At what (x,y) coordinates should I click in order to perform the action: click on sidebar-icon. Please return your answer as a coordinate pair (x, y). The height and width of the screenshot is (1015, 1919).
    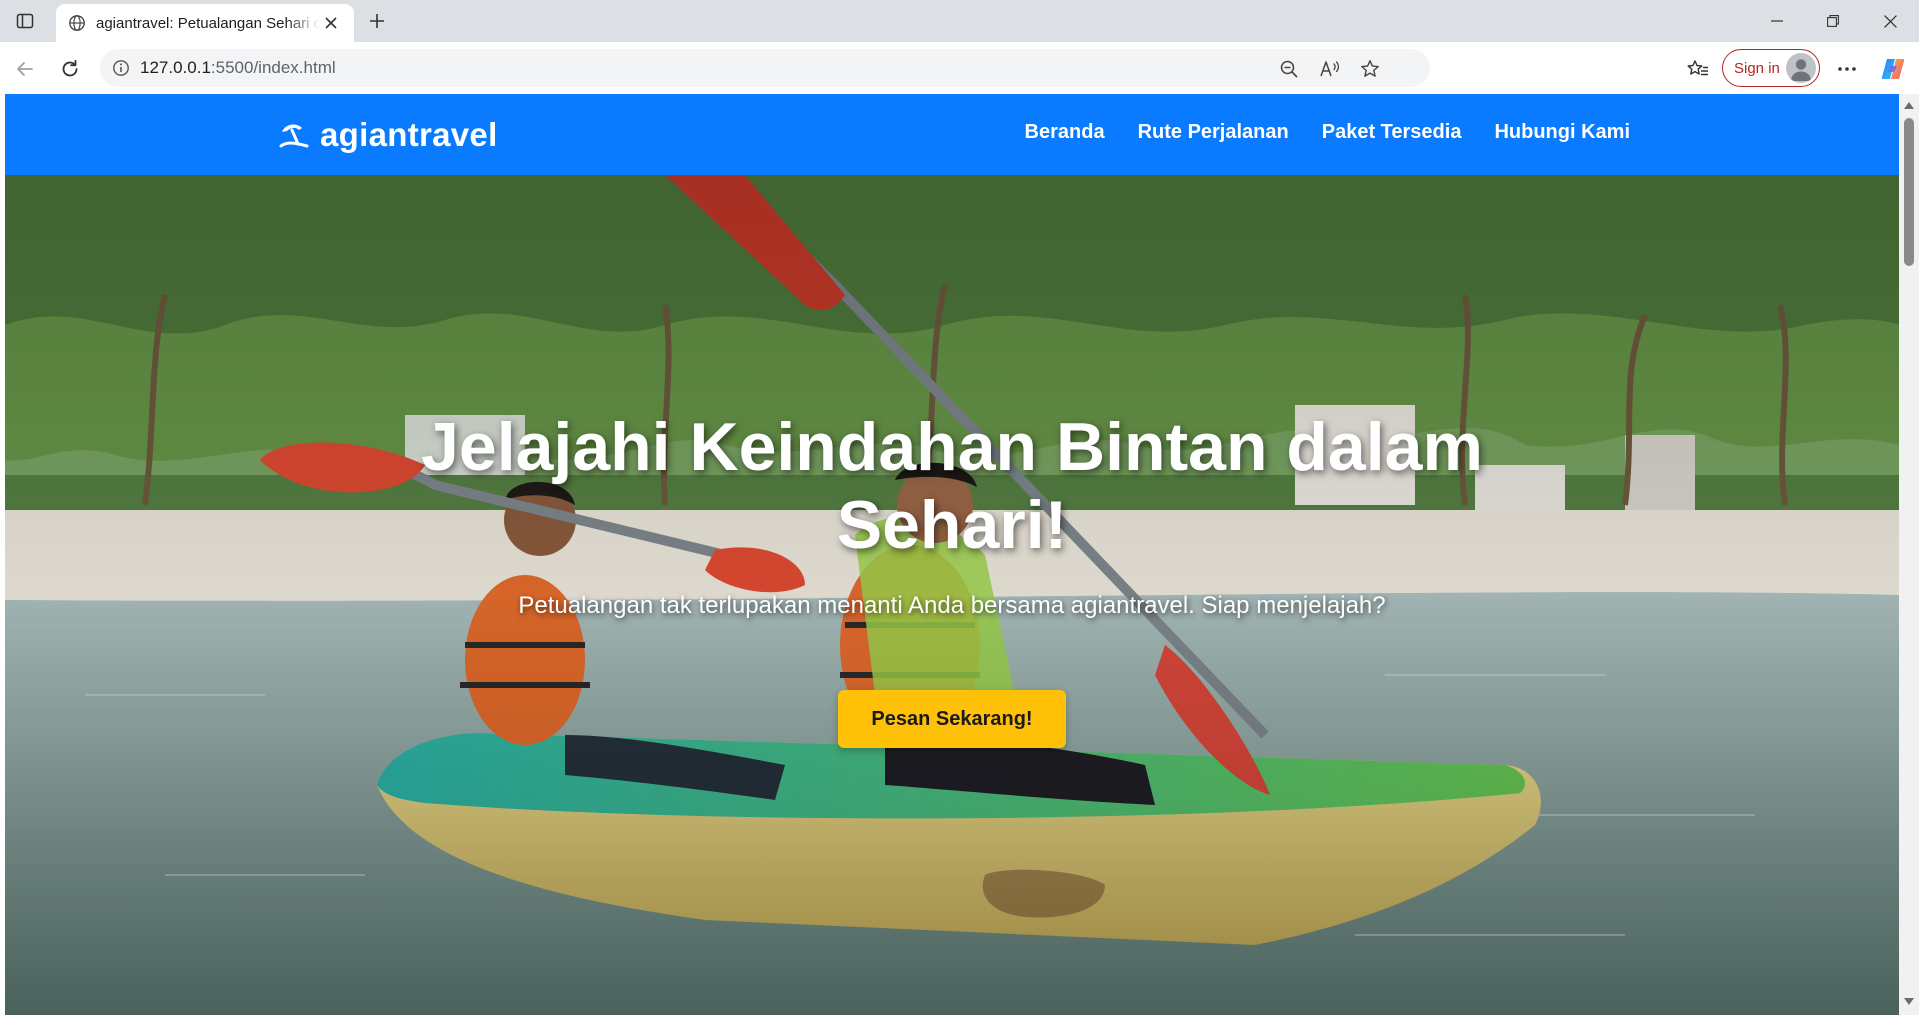
    Looking at the image, I should click on (25, 21).